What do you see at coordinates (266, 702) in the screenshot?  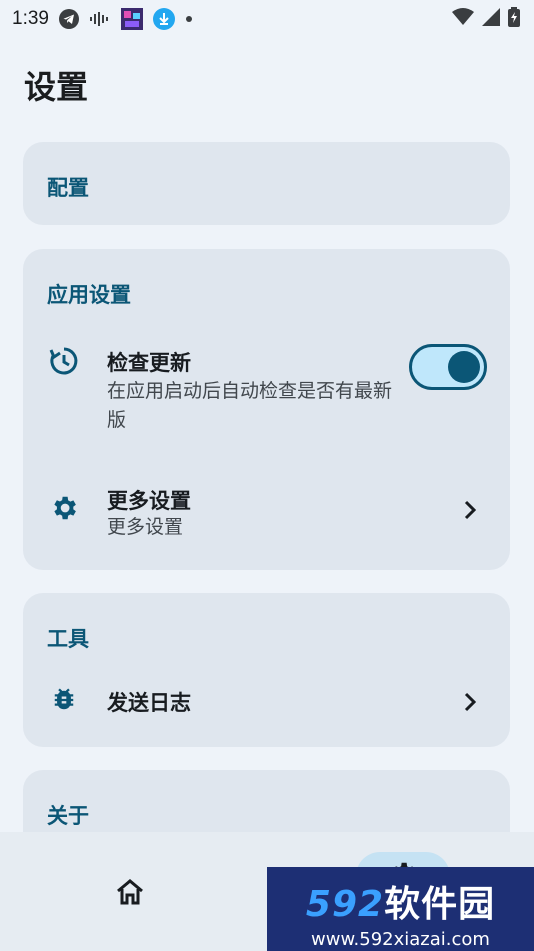 I see `send-log-item: 发送日志` at bounding box center [266, 702].